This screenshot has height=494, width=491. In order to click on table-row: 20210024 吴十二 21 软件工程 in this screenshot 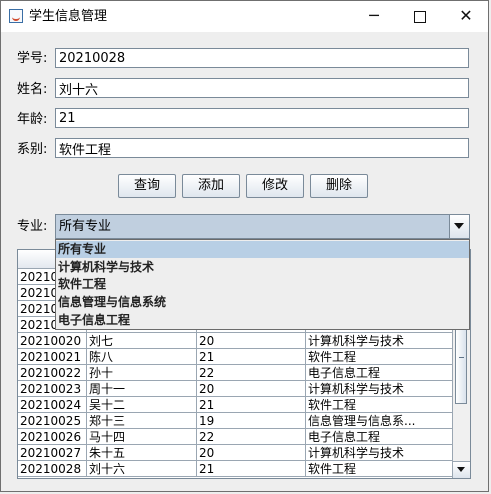, I will do `click(236, 405)`.